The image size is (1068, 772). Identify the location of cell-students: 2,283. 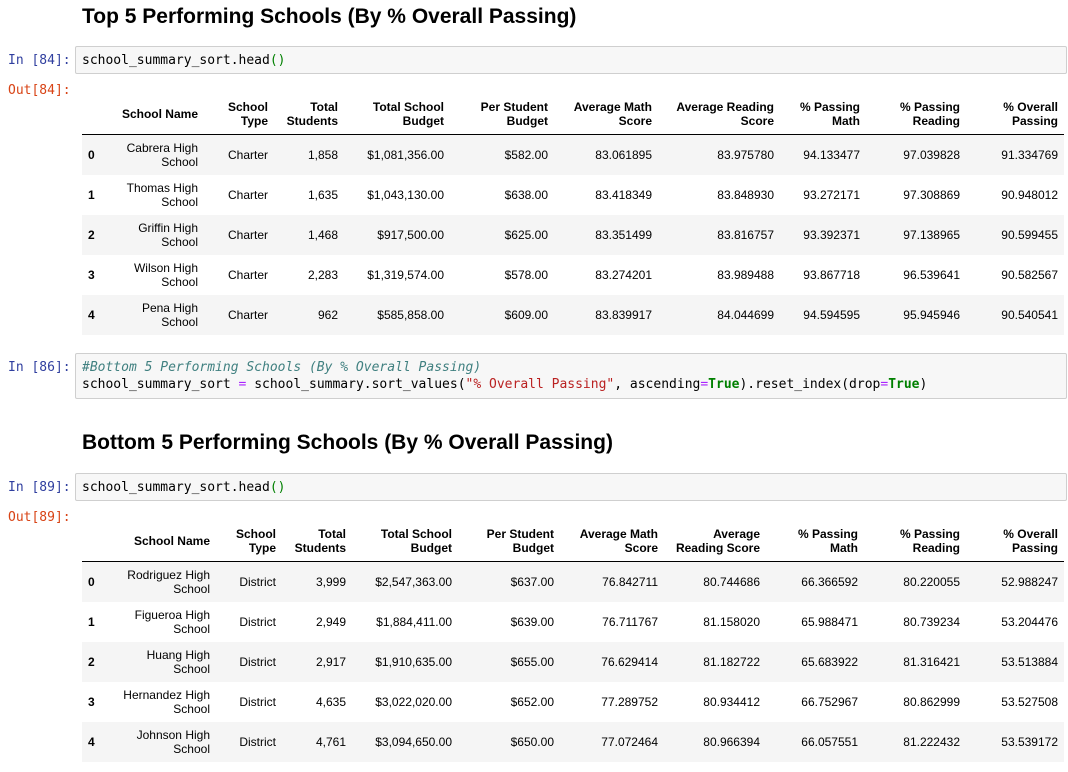
(322, 274).